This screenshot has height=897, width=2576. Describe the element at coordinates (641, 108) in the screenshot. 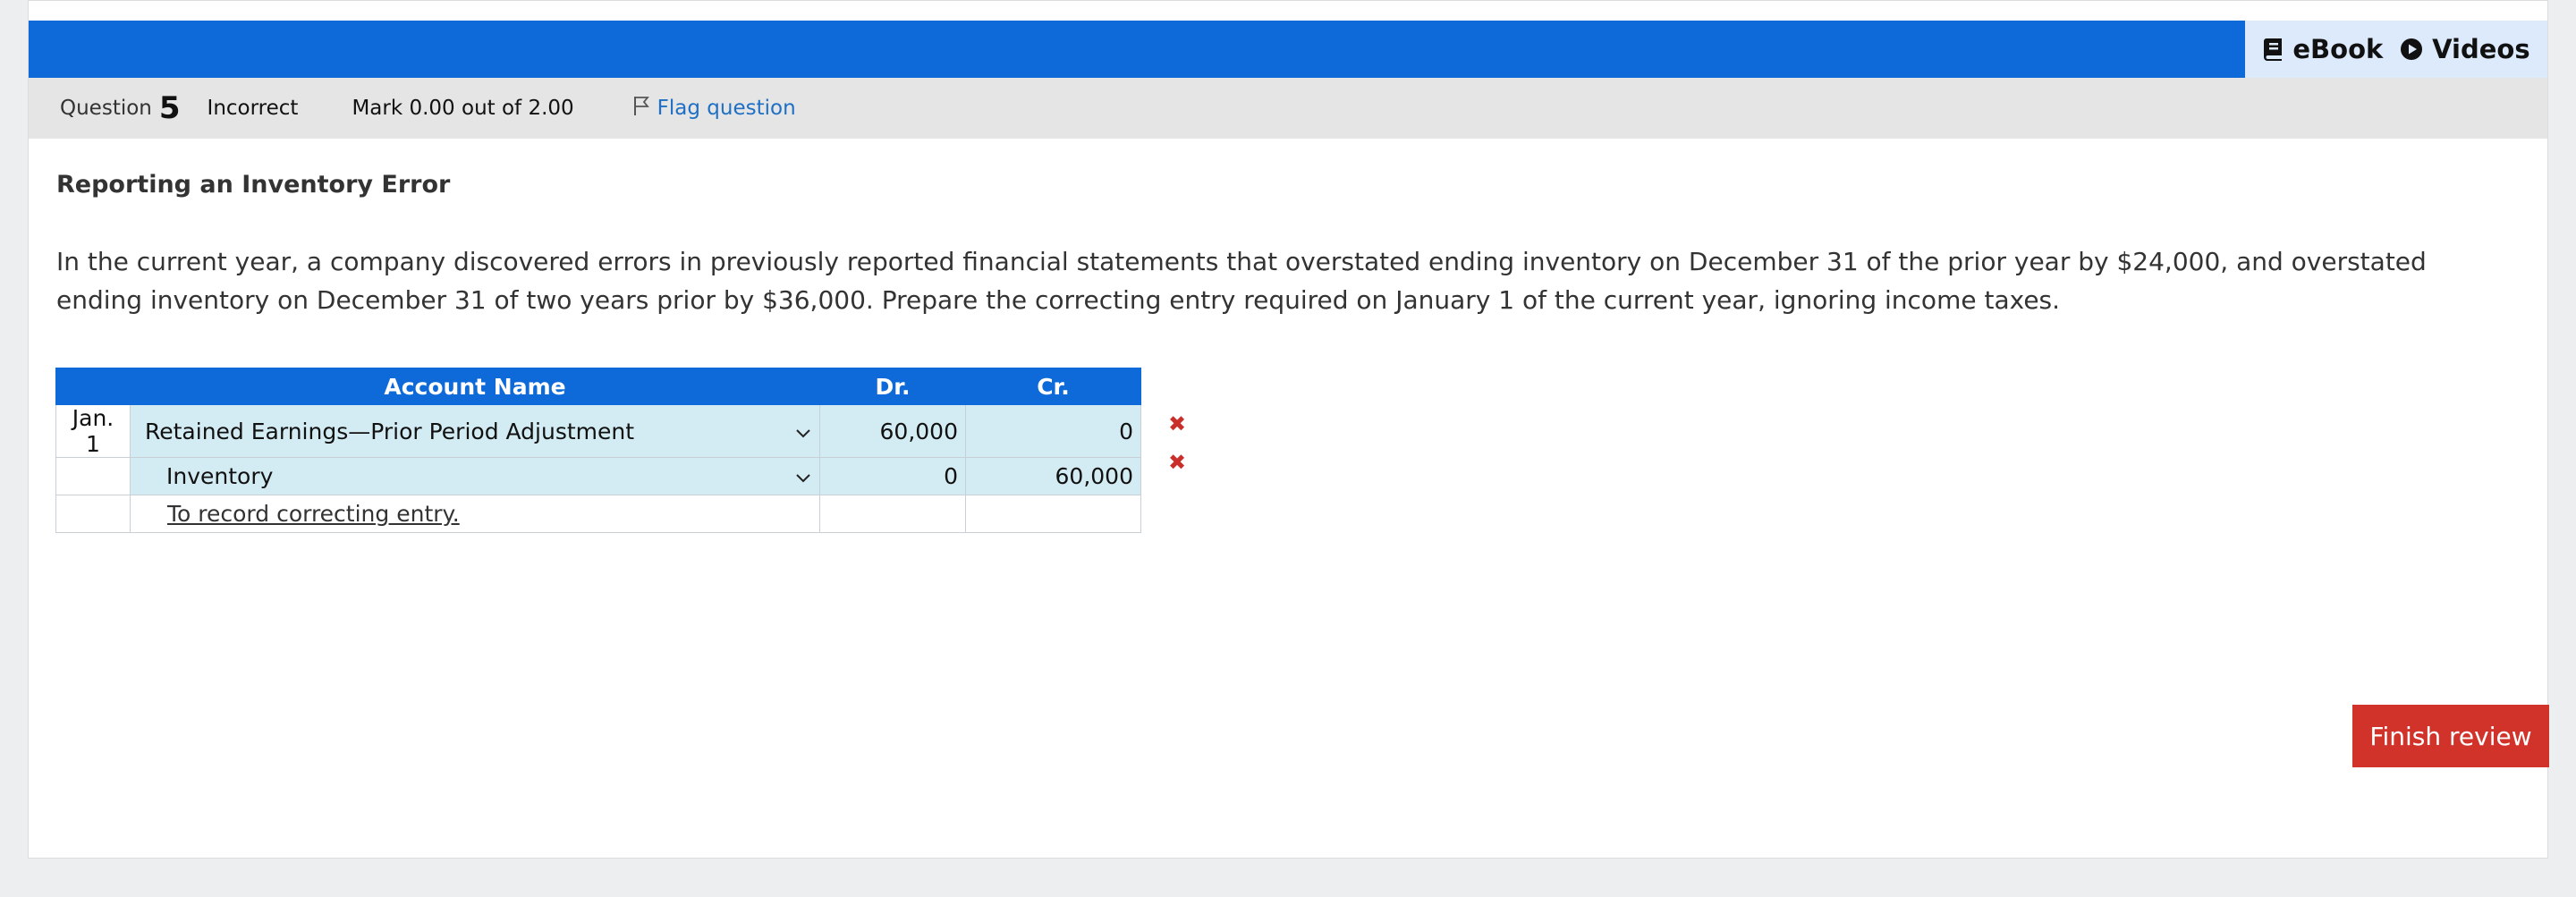

I see `flag-icon` at that location.